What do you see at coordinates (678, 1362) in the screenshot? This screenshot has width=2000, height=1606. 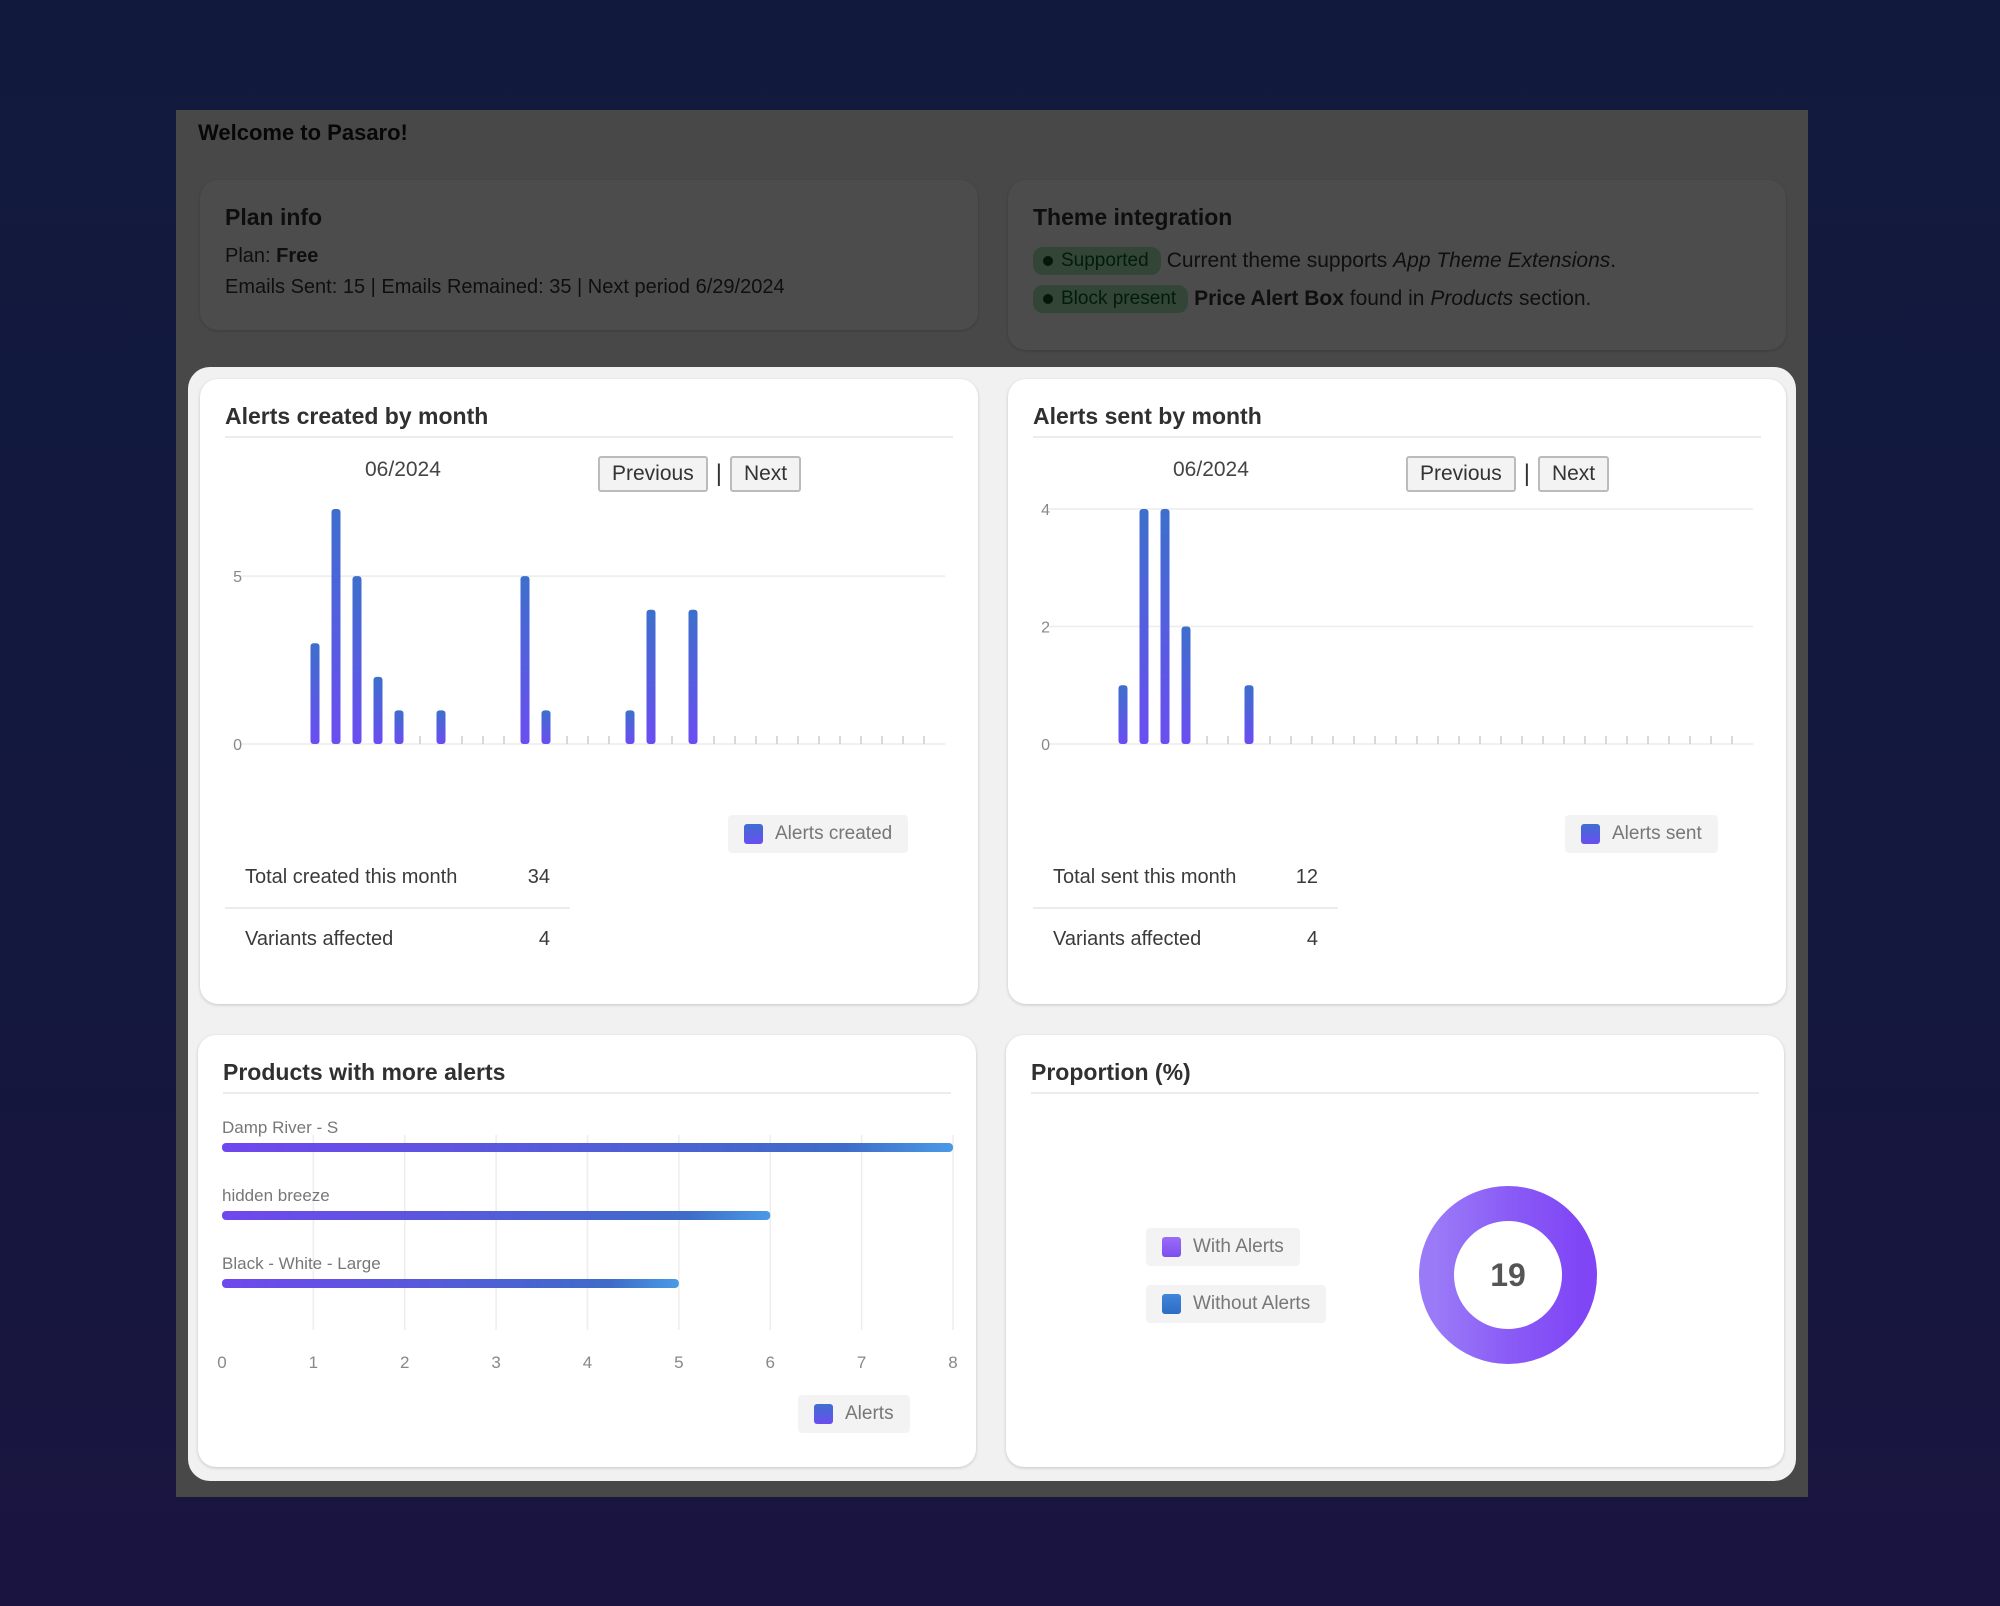 I see `x-tick-label: 5` at bounding box center [678, 1362].